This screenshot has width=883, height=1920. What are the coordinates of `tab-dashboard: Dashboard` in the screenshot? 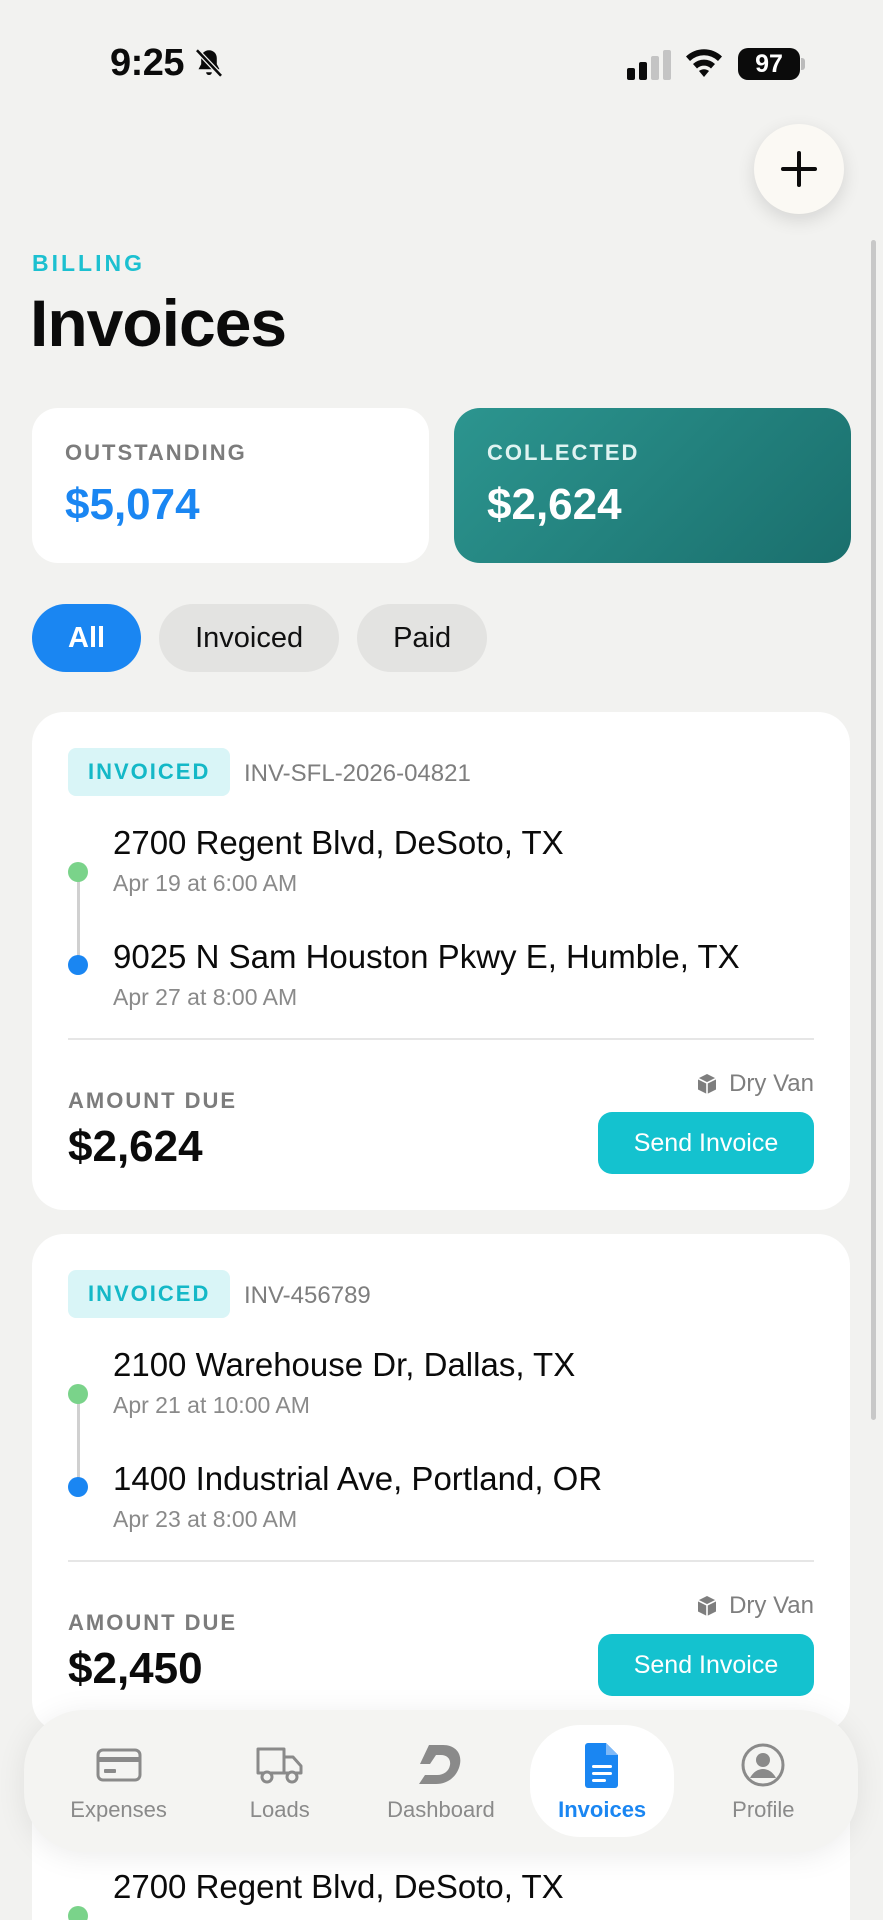 It's located at (441, 1781).